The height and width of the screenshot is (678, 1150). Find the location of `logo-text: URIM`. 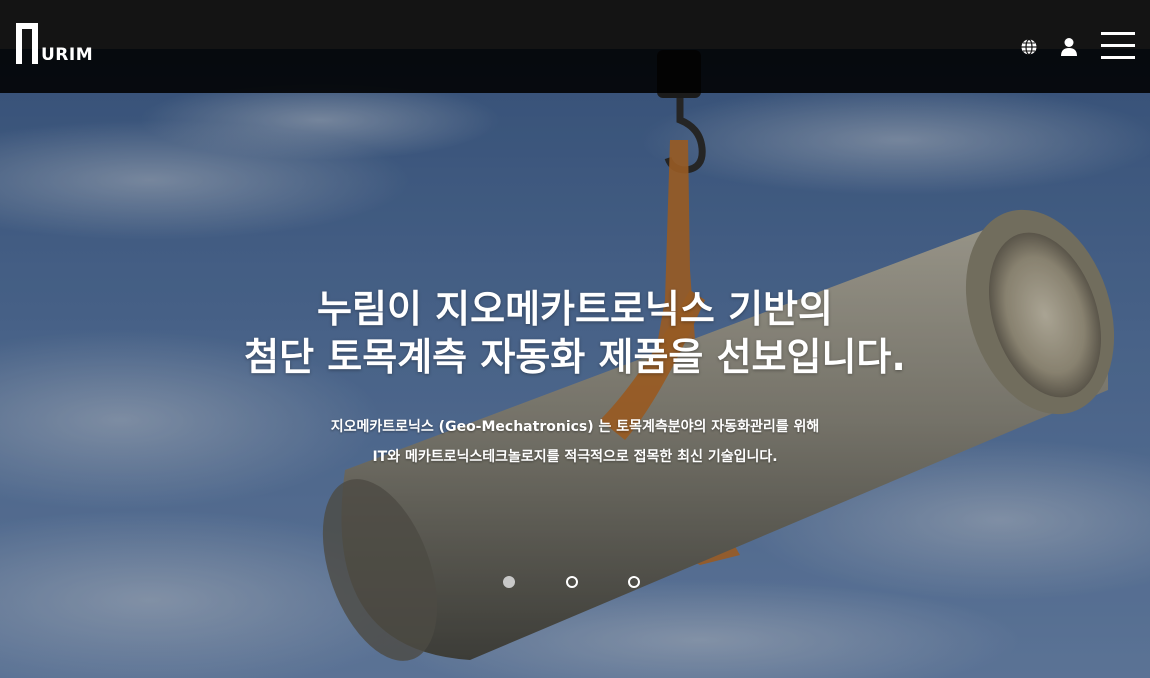

logo-text: URIM is located at coordinates (67, 55).